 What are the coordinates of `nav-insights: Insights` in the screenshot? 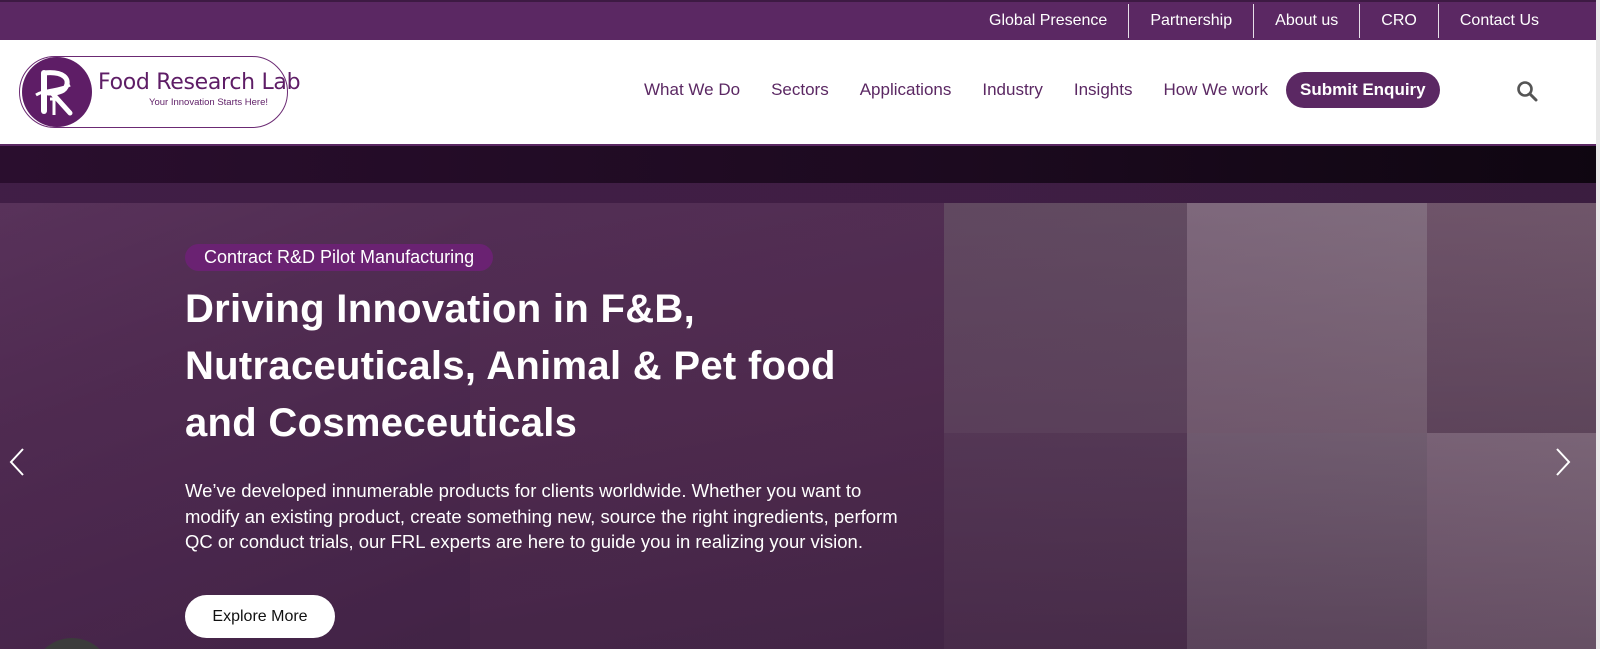 It's located at (1103, 90).